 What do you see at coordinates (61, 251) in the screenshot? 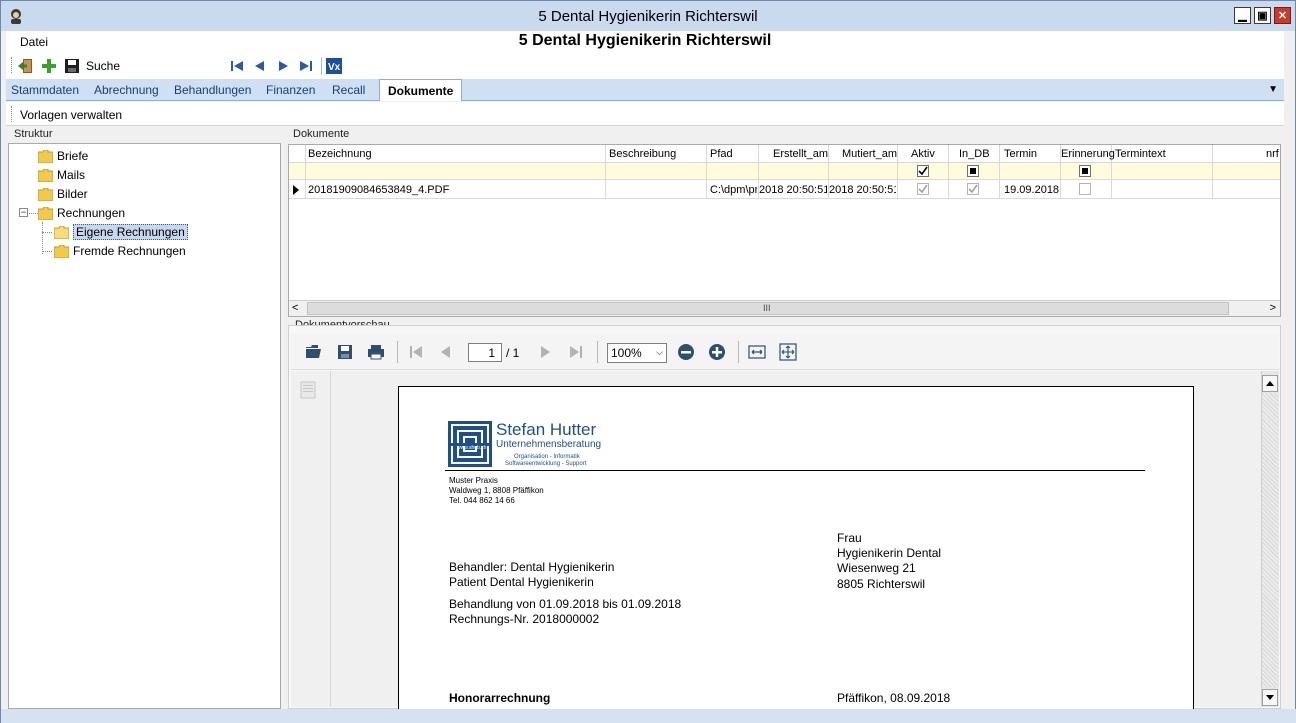
I see `folder-icon` at bounding box center [61, 251].